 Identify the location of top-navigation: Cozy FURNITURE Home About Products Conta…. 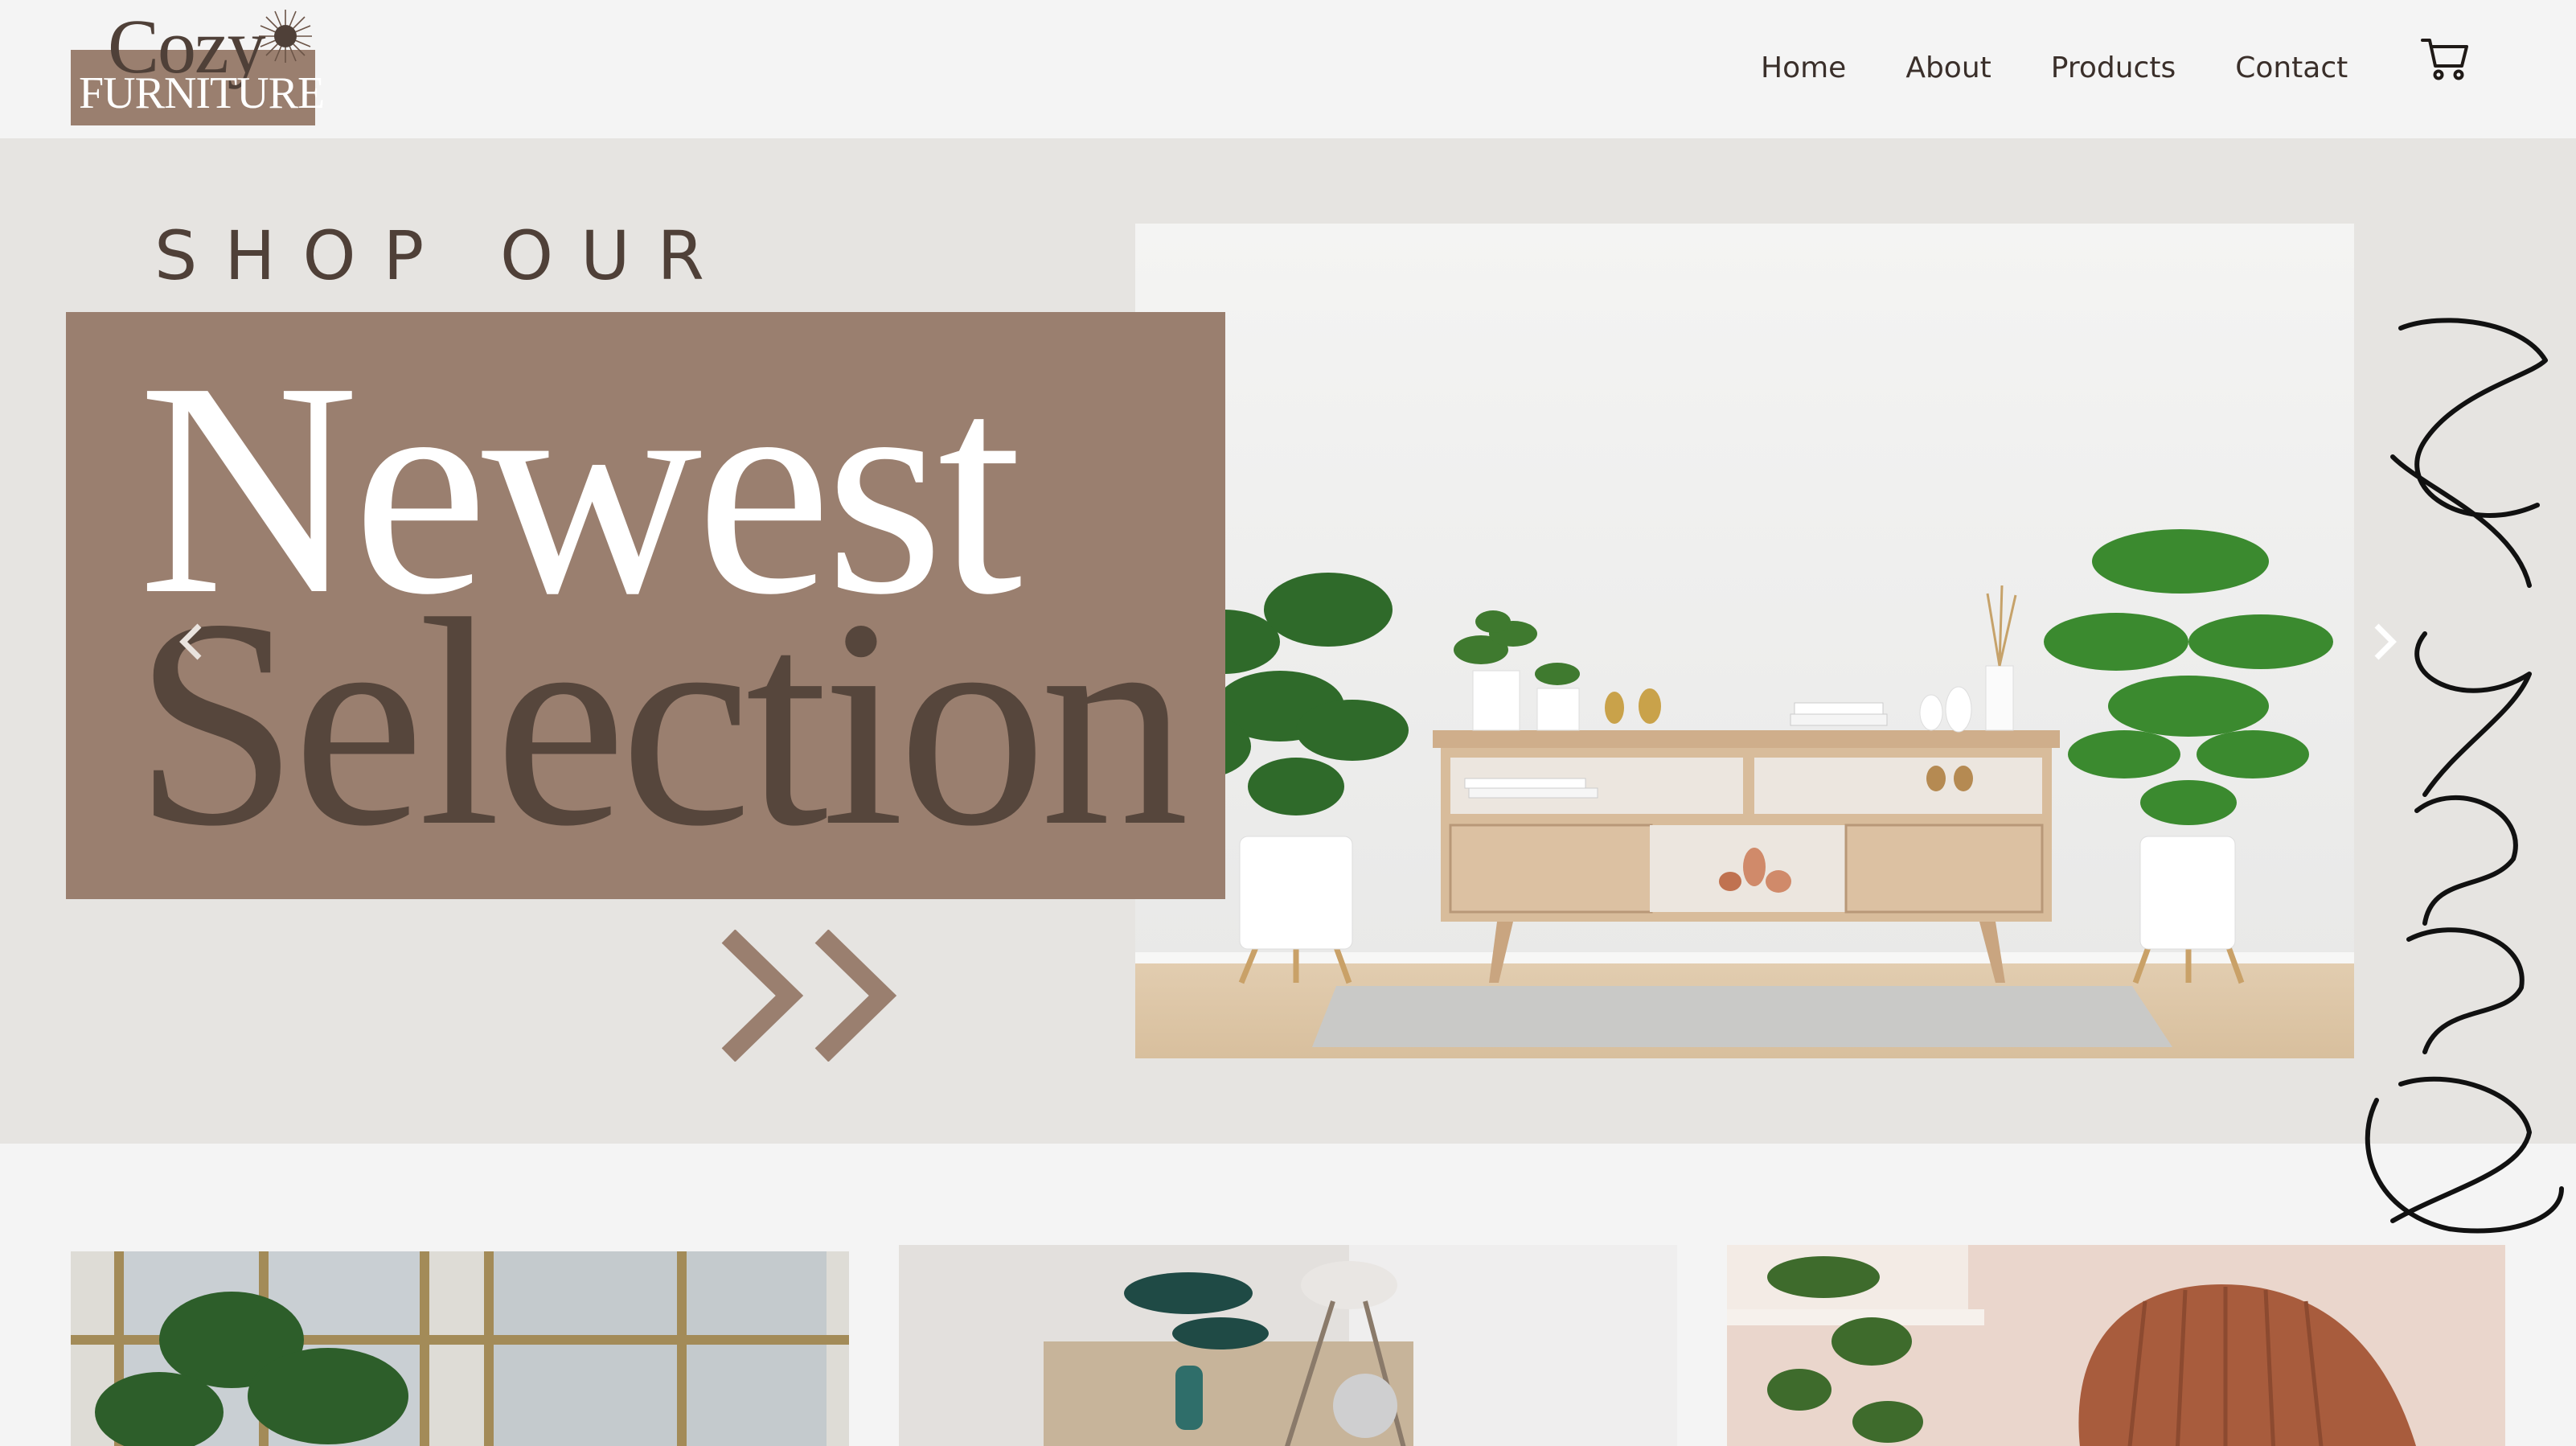
(1288, 69).